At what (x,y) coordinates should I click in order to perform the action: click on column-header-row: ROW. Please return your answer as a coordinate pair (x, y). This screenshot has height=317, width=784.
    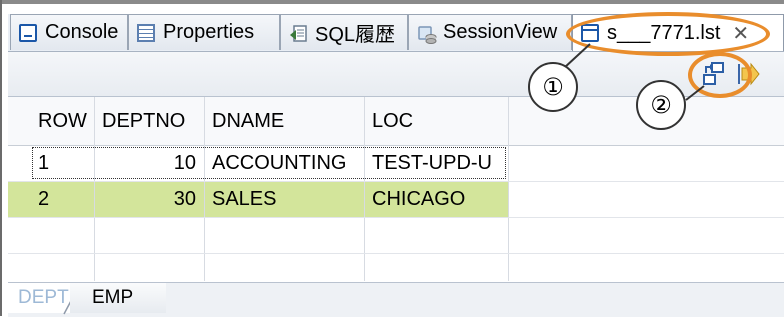
    Looking at the image, I should click on (62, 121).